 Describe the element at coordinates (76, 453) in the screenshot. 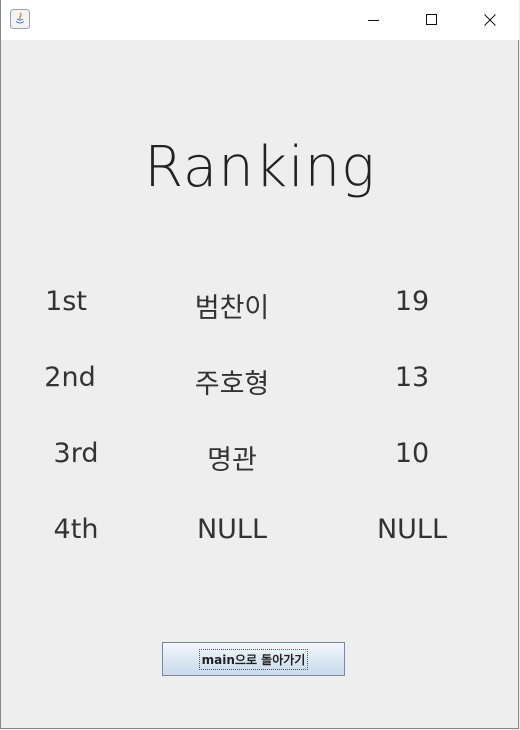

I see `rank-label: 3rd` at that location.